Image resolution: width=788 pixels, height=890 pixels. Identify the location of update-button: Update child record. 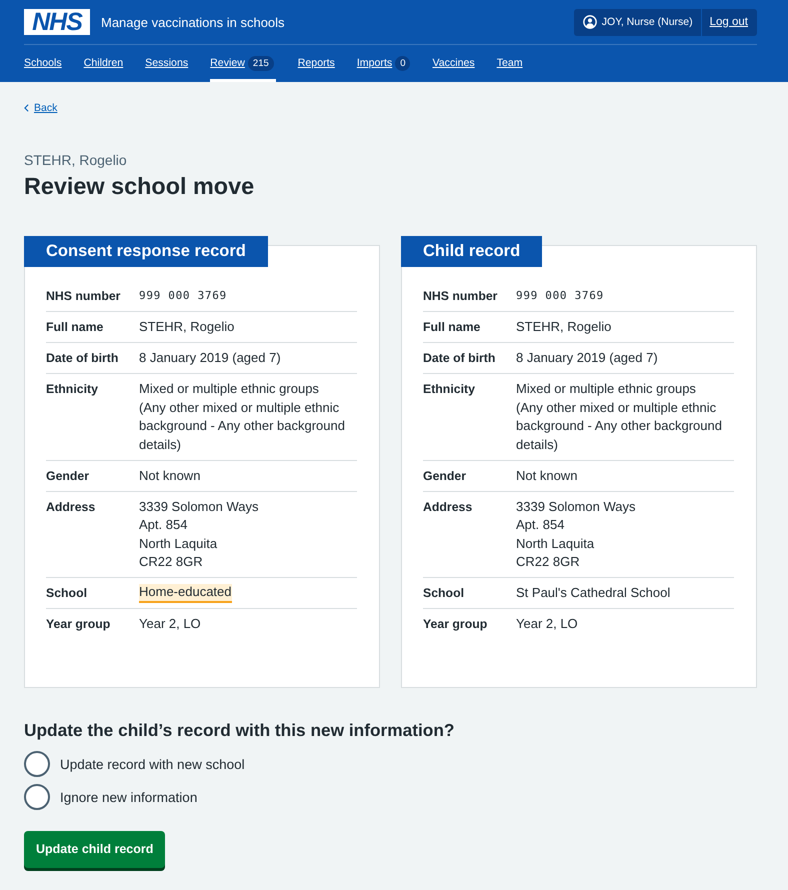
(95, 849).